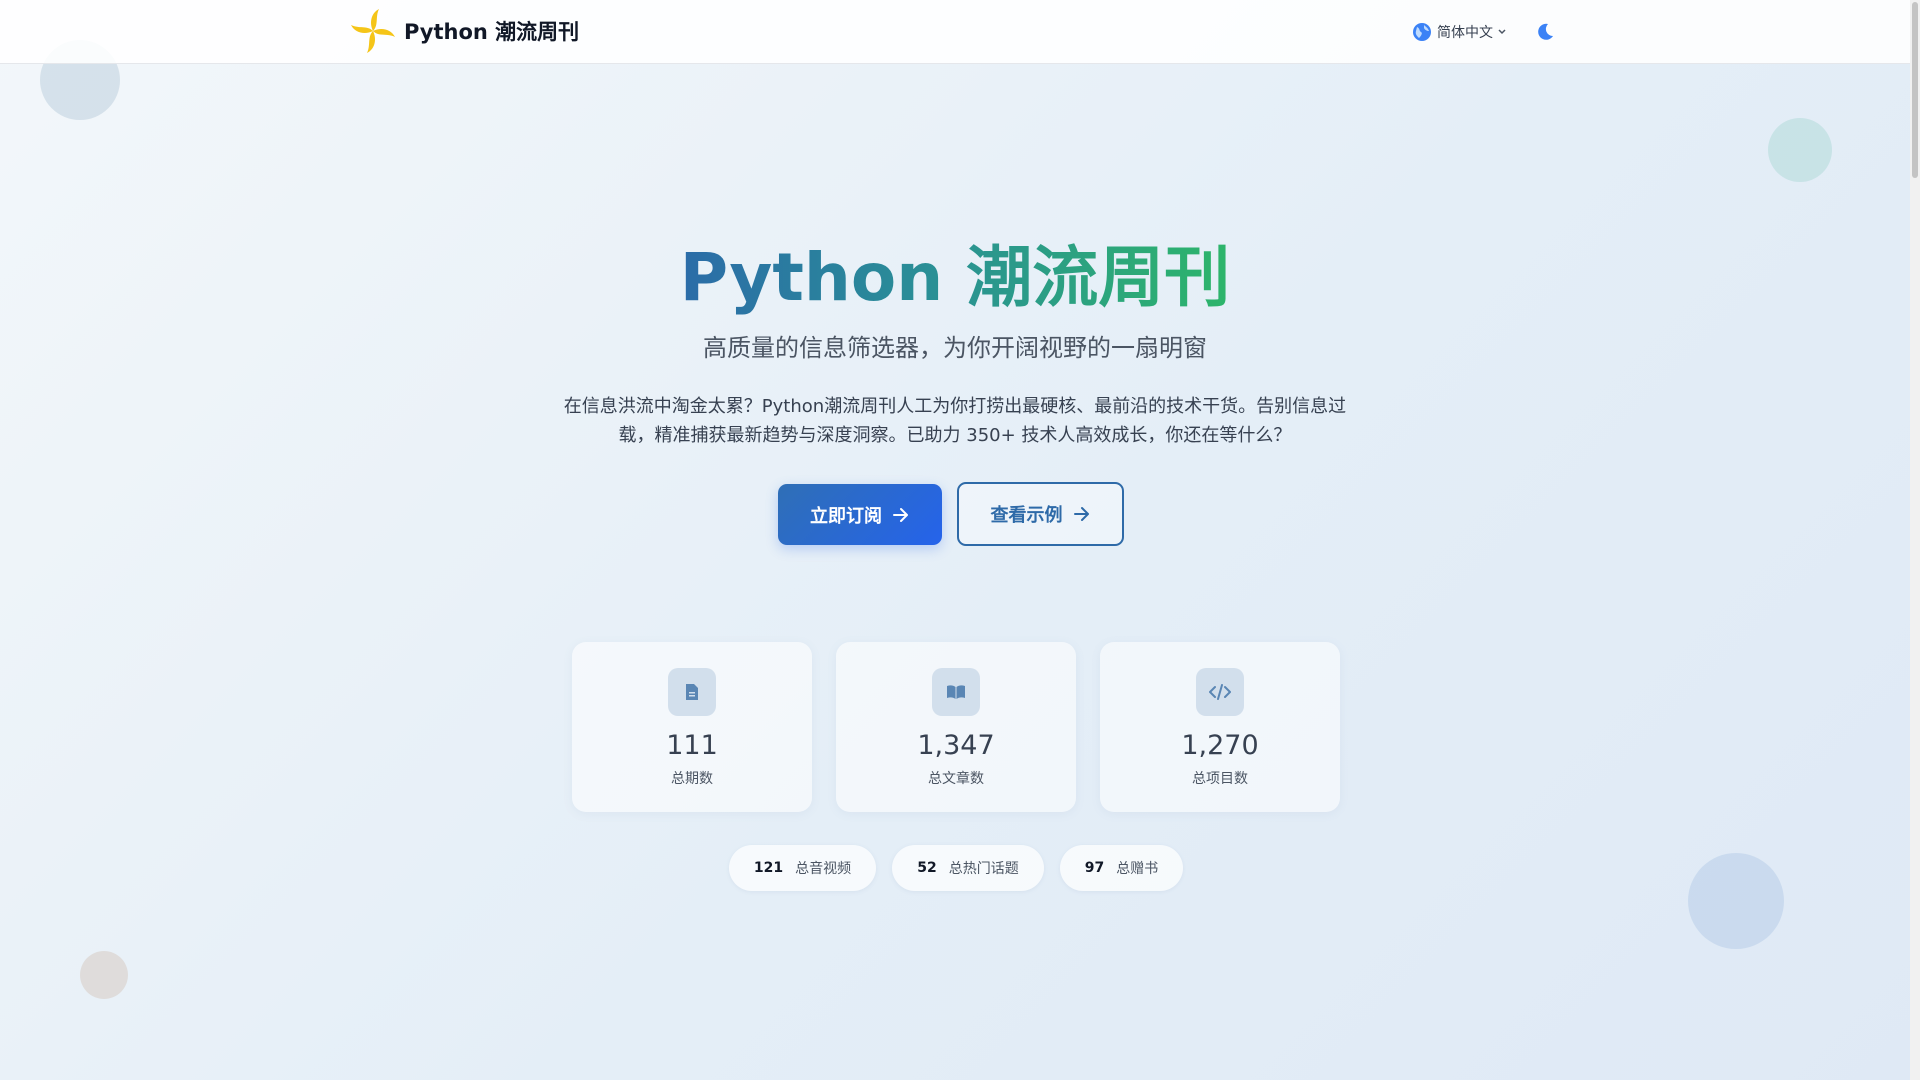  Describe the element at coordinates (692, 692) in the screenshot. I see `document-icon` at that location.